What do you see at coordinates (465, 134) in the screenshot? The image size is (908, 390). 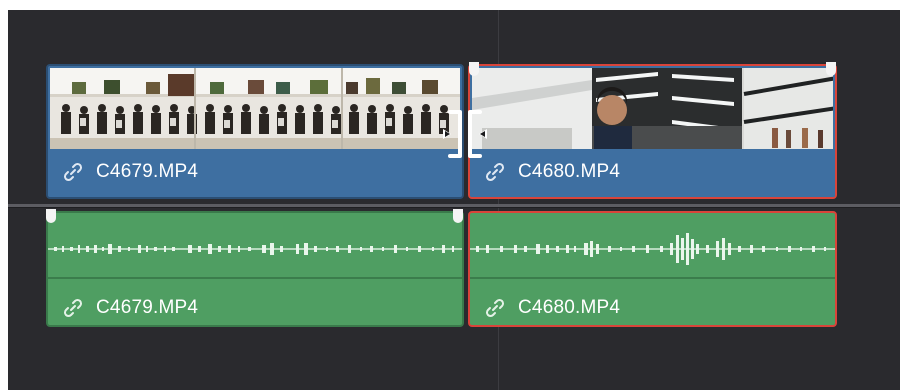 I see `ripple-trim-bracket-icon` at bounding box center [465, 134].